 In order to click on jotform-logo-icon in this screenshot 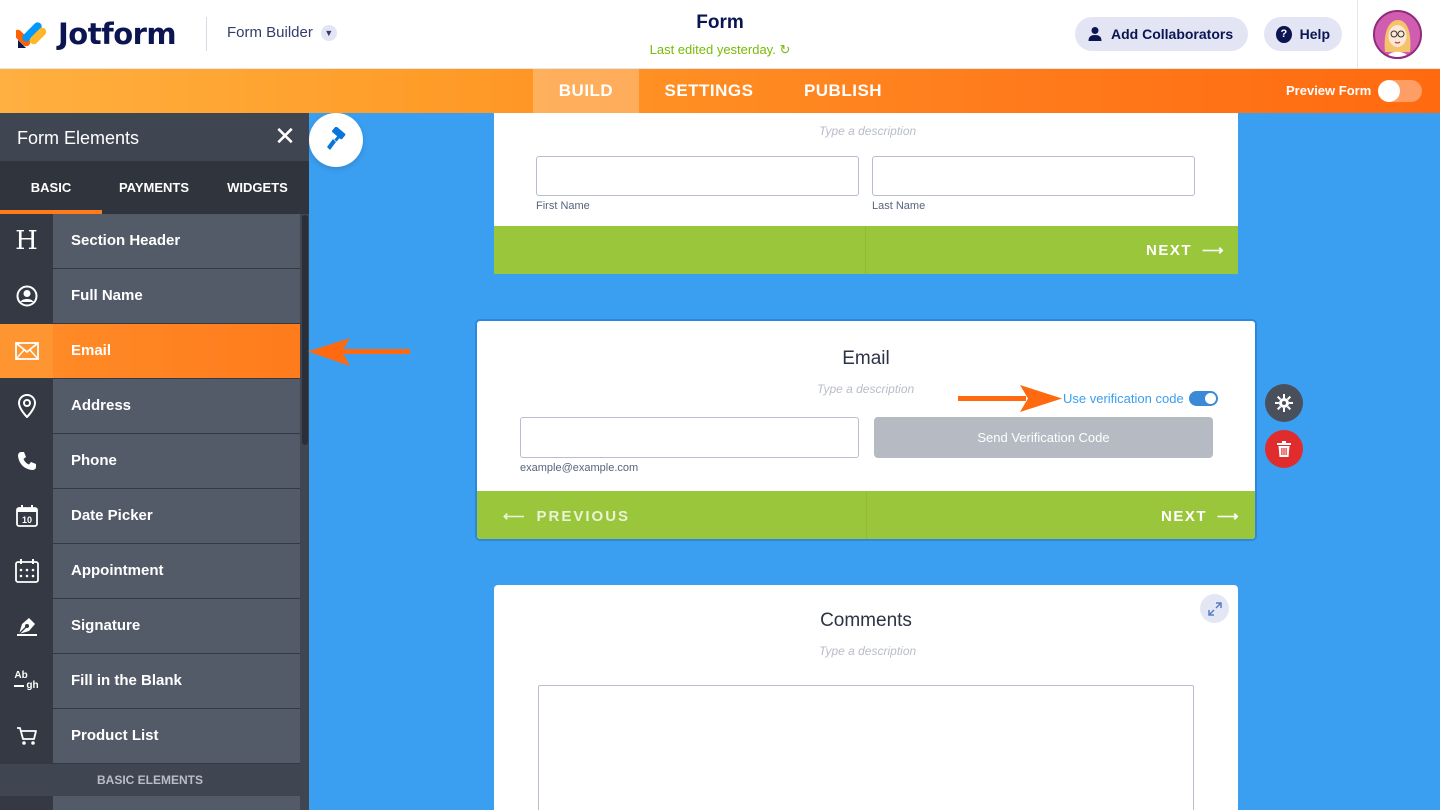, I will do `click(31, 35)`.